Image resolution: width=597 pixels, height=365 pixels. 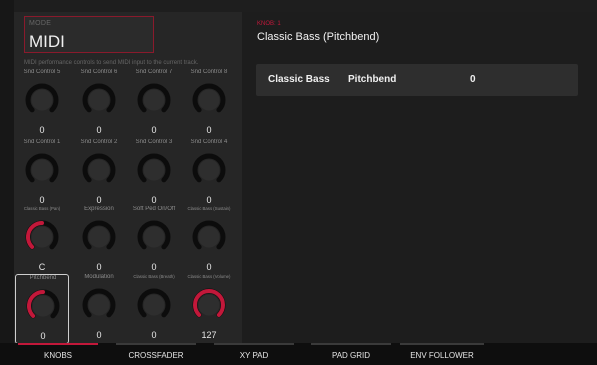 What do you see at coordinates (154, 72) in the screenshot?
I see `knob-label: Snd Control 7` at bounding box center [154, 72].